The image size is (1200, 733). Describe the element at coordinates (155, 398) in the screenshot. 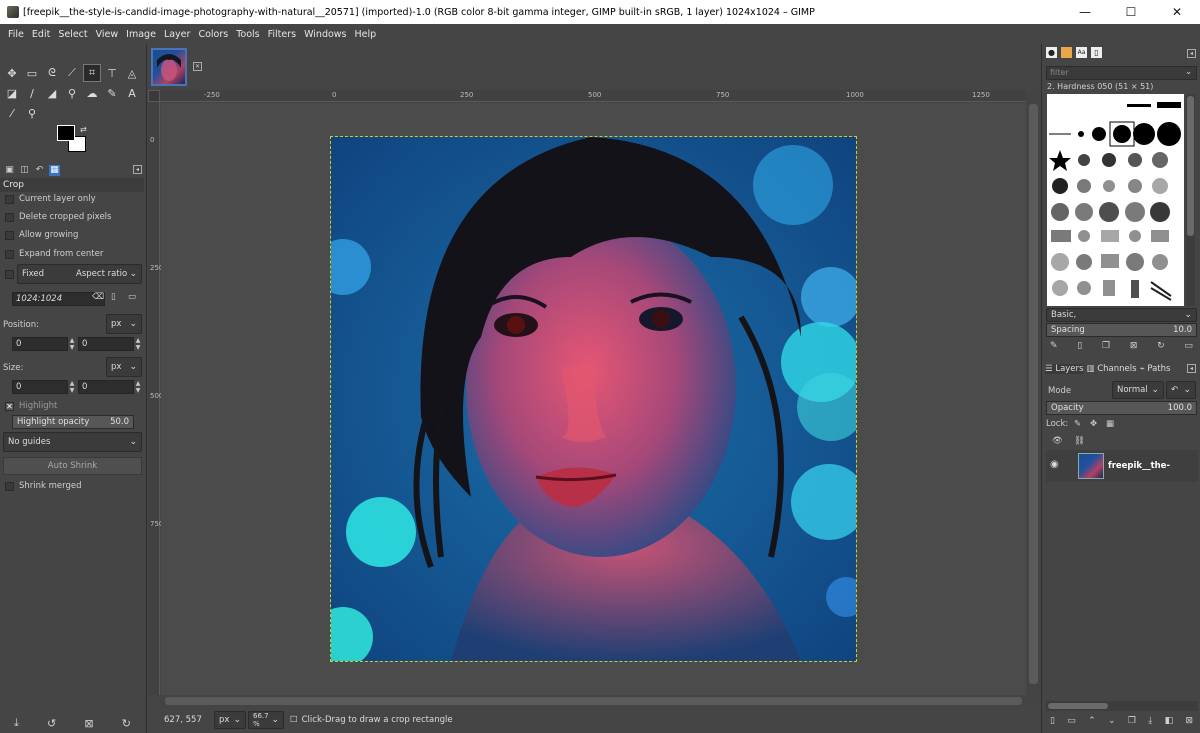

I see `vertical-ruler: 0 250 500 750` at that location.